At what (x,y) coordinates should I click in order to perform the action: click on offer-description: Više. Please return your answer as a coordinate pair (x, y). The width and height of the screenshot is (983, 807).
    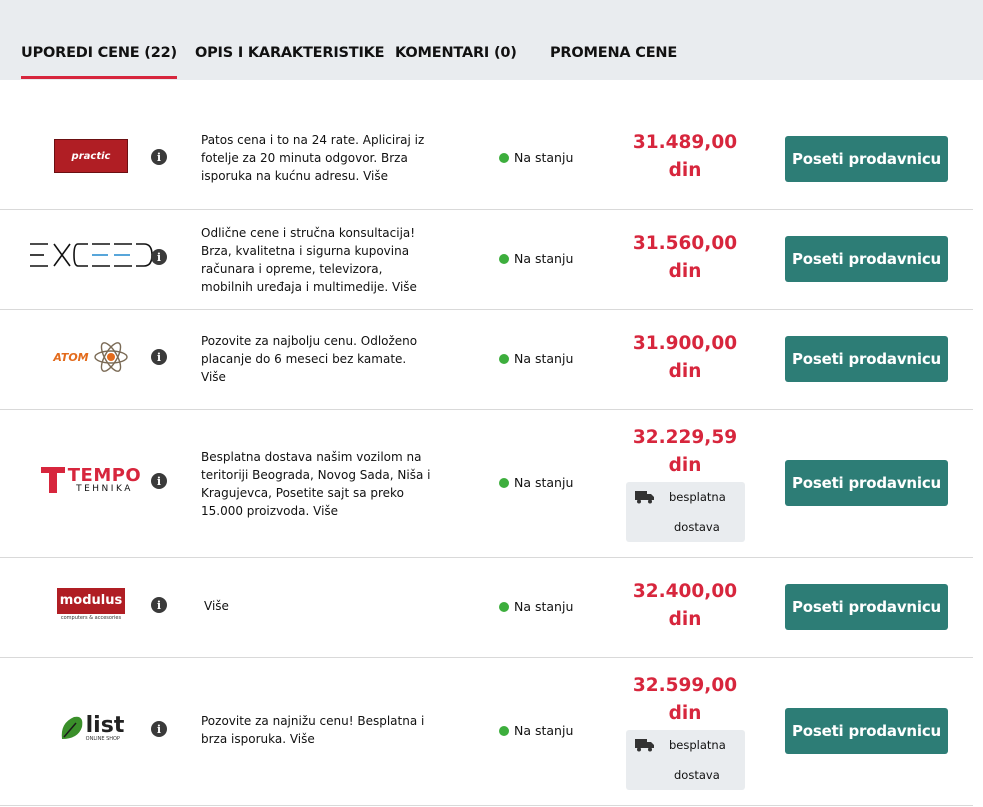
    Looking at the image, I should click on (317, 606).